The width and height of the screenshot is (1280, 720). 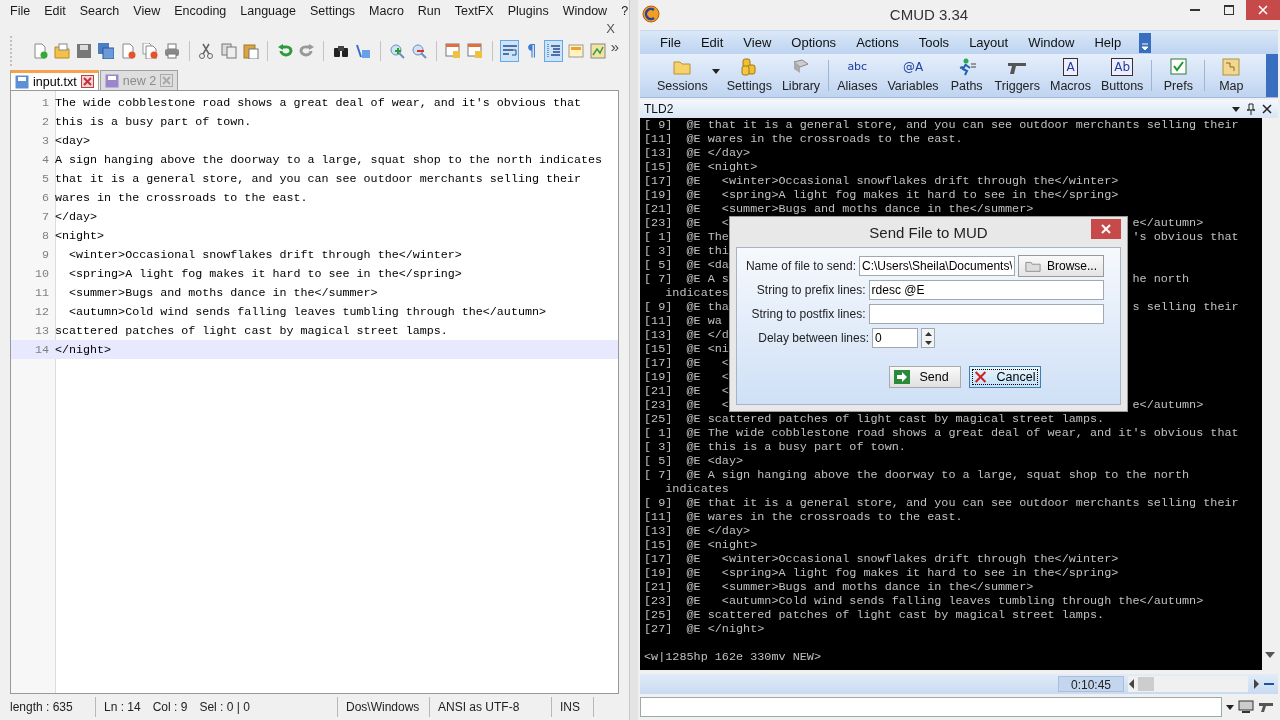 I want to click on menu-item: Macro, so click(x=386, y=11).